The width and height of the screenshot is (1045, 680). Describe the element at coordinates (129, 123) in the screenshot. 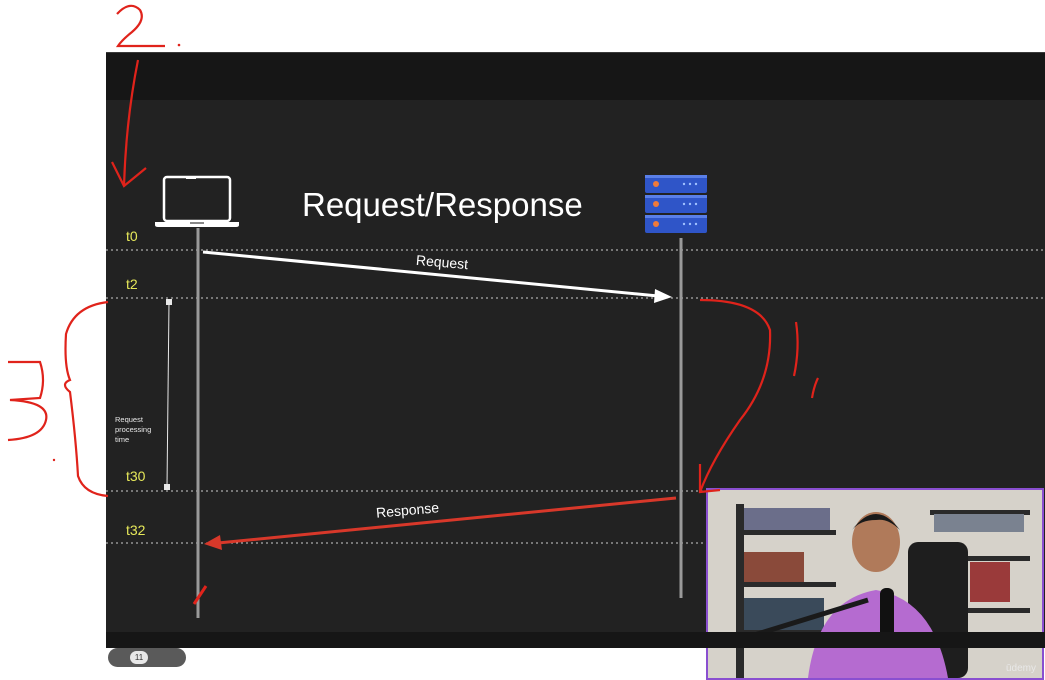

I see `annotation-arrow-to-laptop` at that location.